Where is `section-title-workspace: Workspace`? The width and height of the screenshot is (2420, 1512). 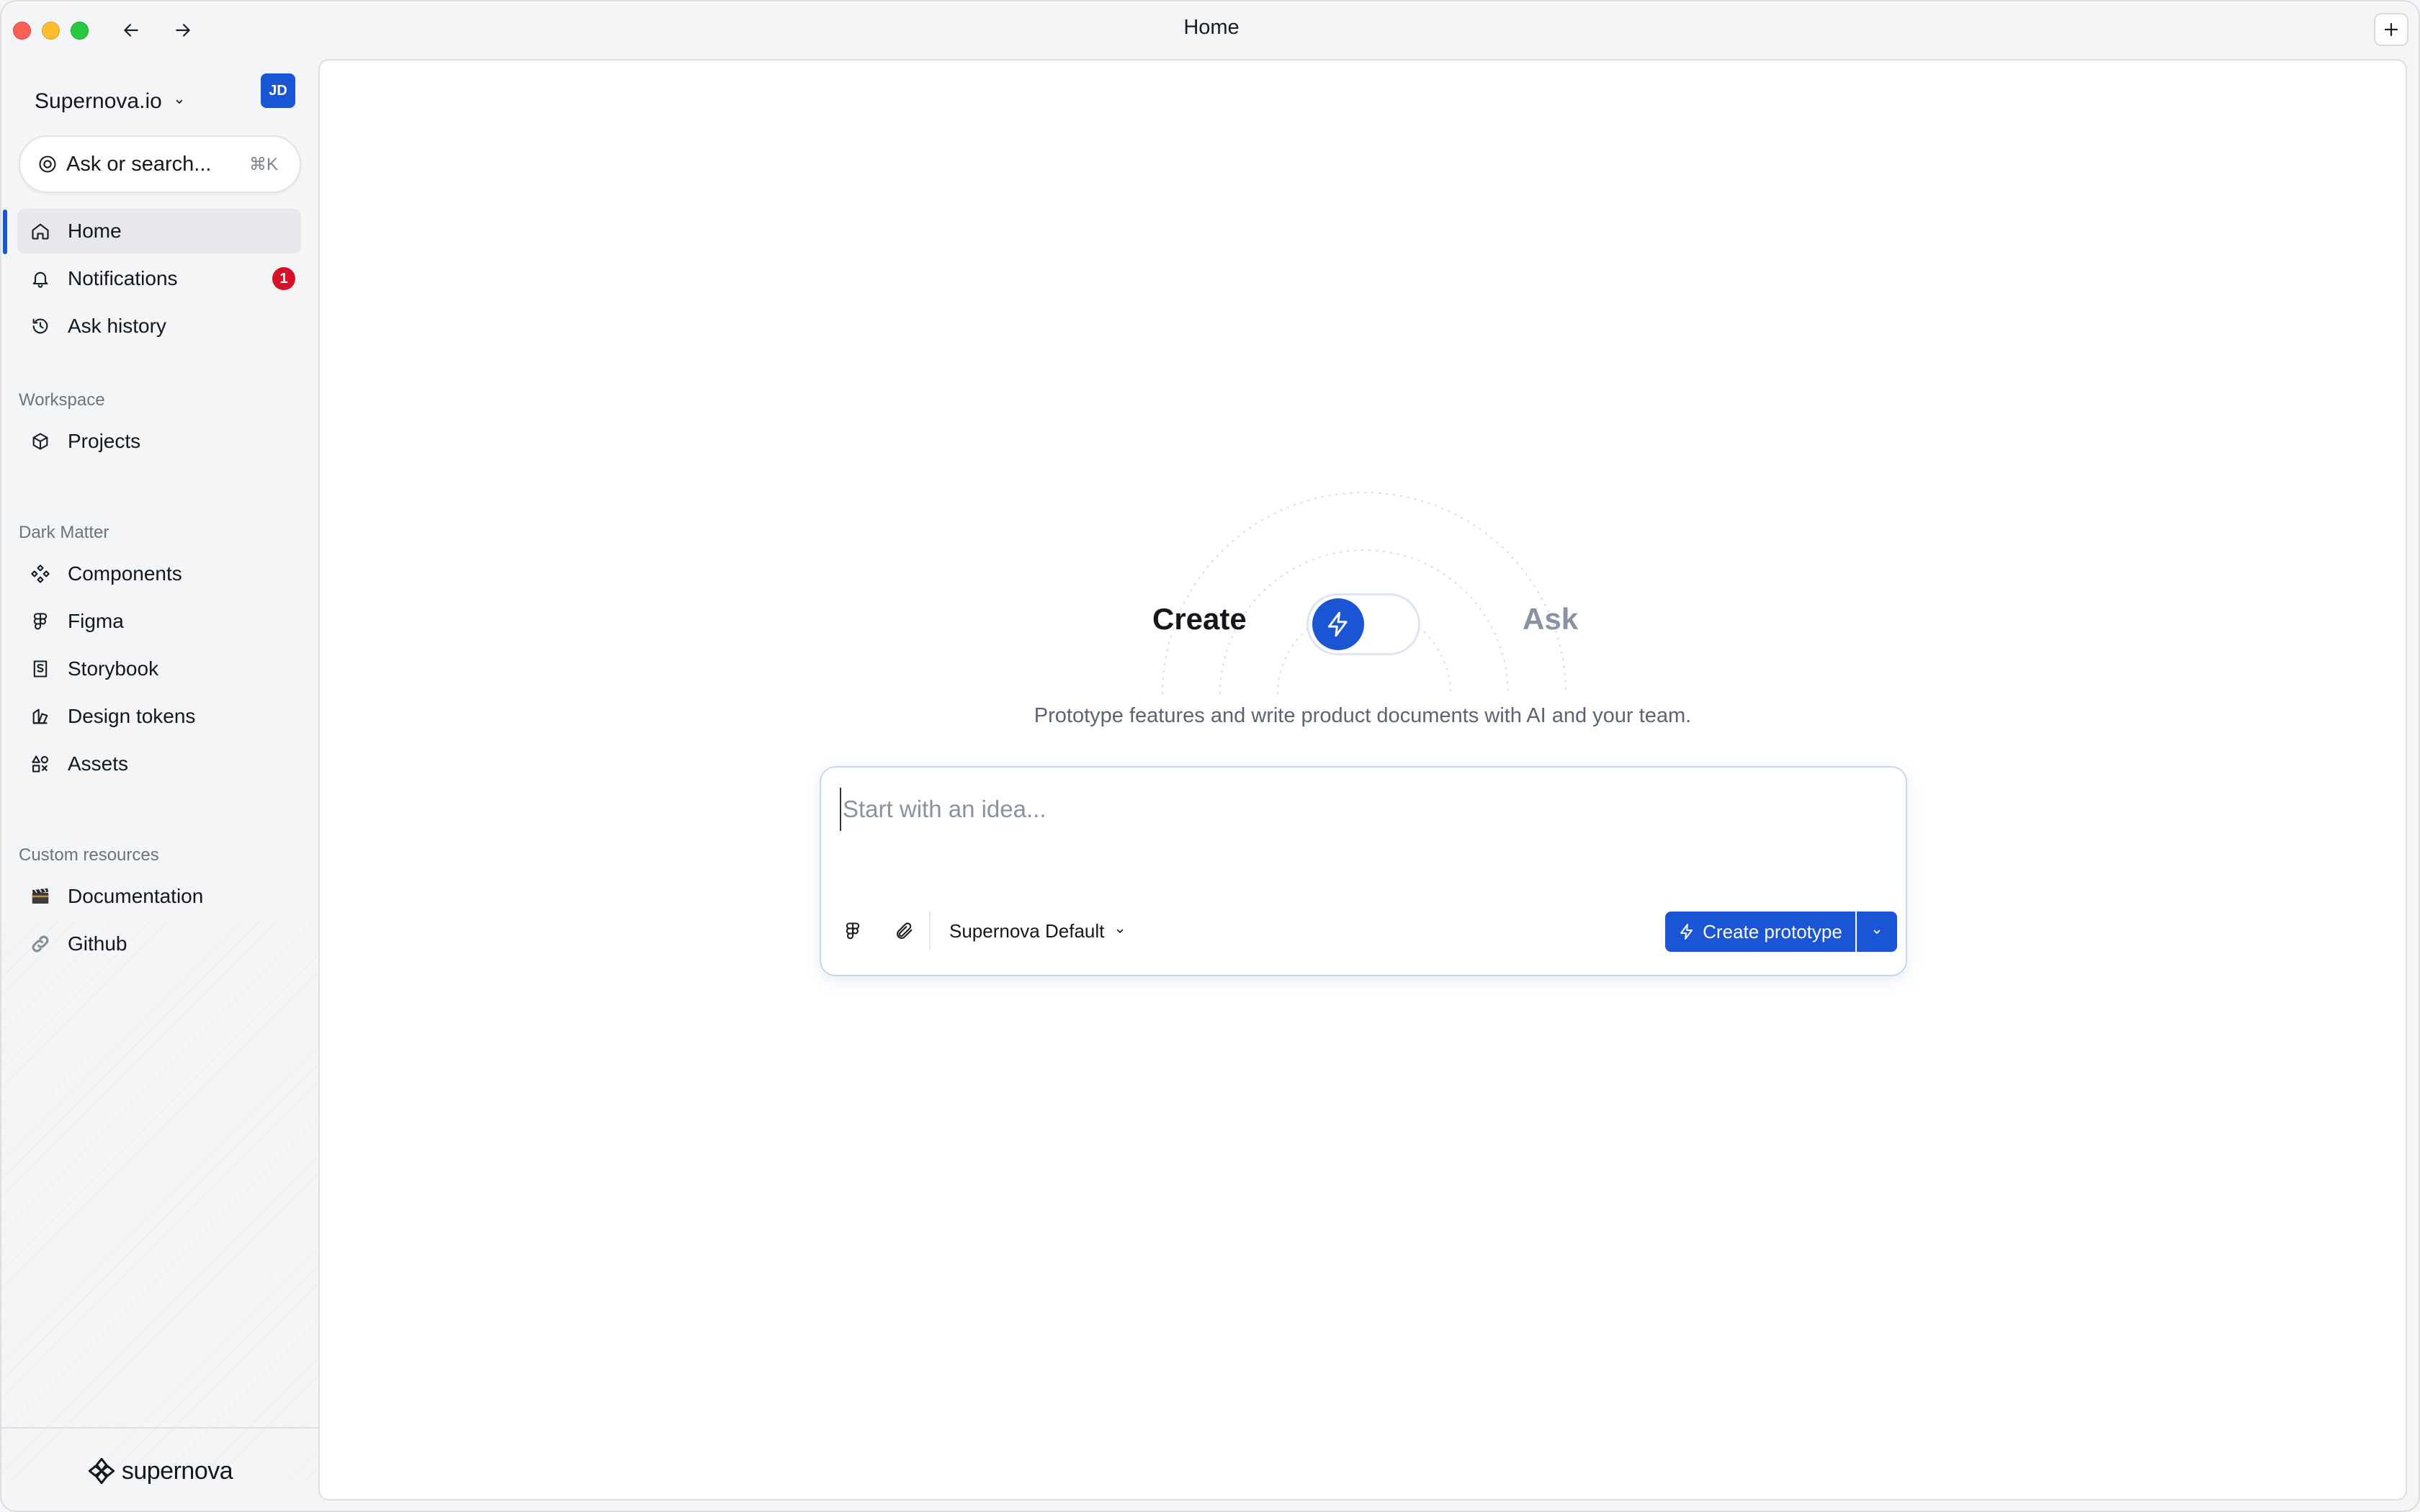
section-title-workspace: Workspace is located at coordinates (62, 400).